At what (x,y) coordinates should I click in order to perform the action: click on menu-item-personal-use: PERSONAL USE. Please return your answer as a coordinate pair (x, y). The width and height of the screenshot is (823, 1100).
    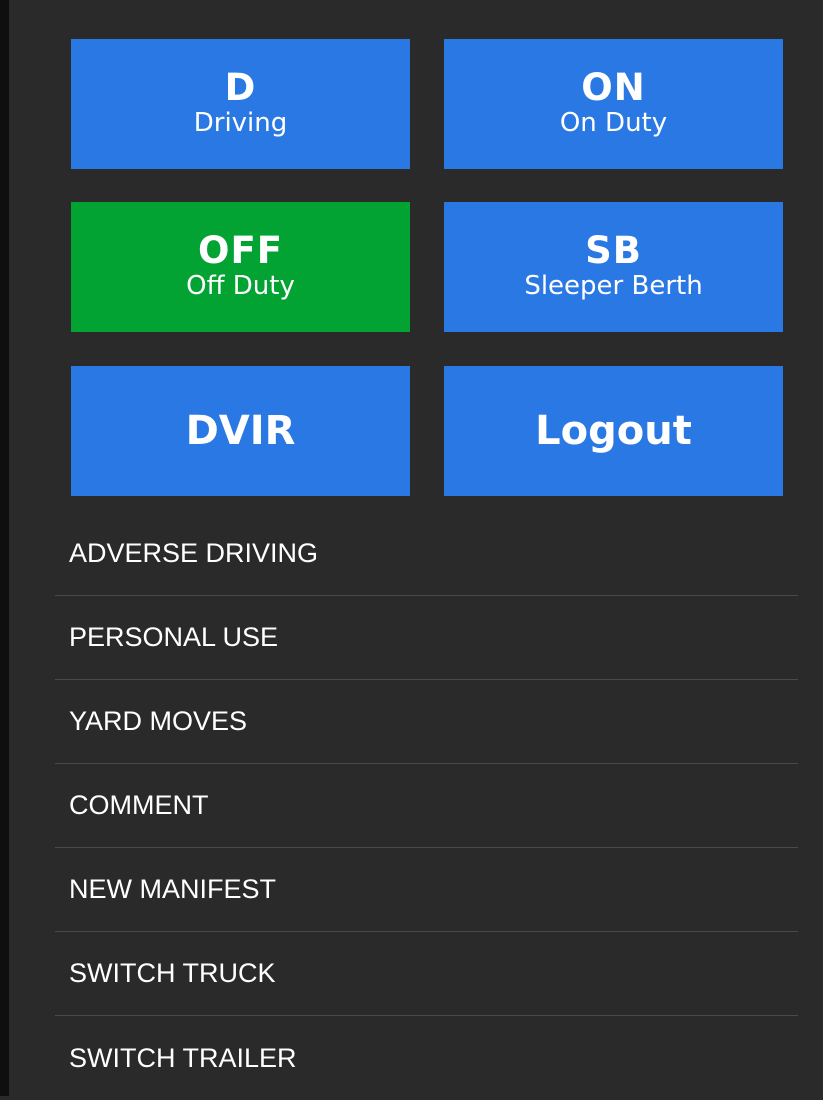
    Looking at the image, I should click on (426, 638).